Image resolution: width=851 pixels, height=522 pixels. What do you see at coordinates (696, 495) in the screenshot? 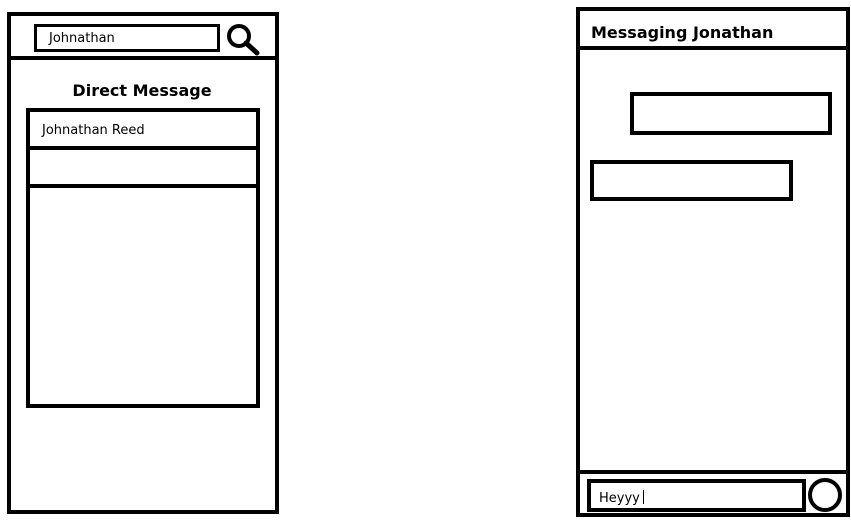
I see `message-input: Heyyy` at bounding box center [696, 495].